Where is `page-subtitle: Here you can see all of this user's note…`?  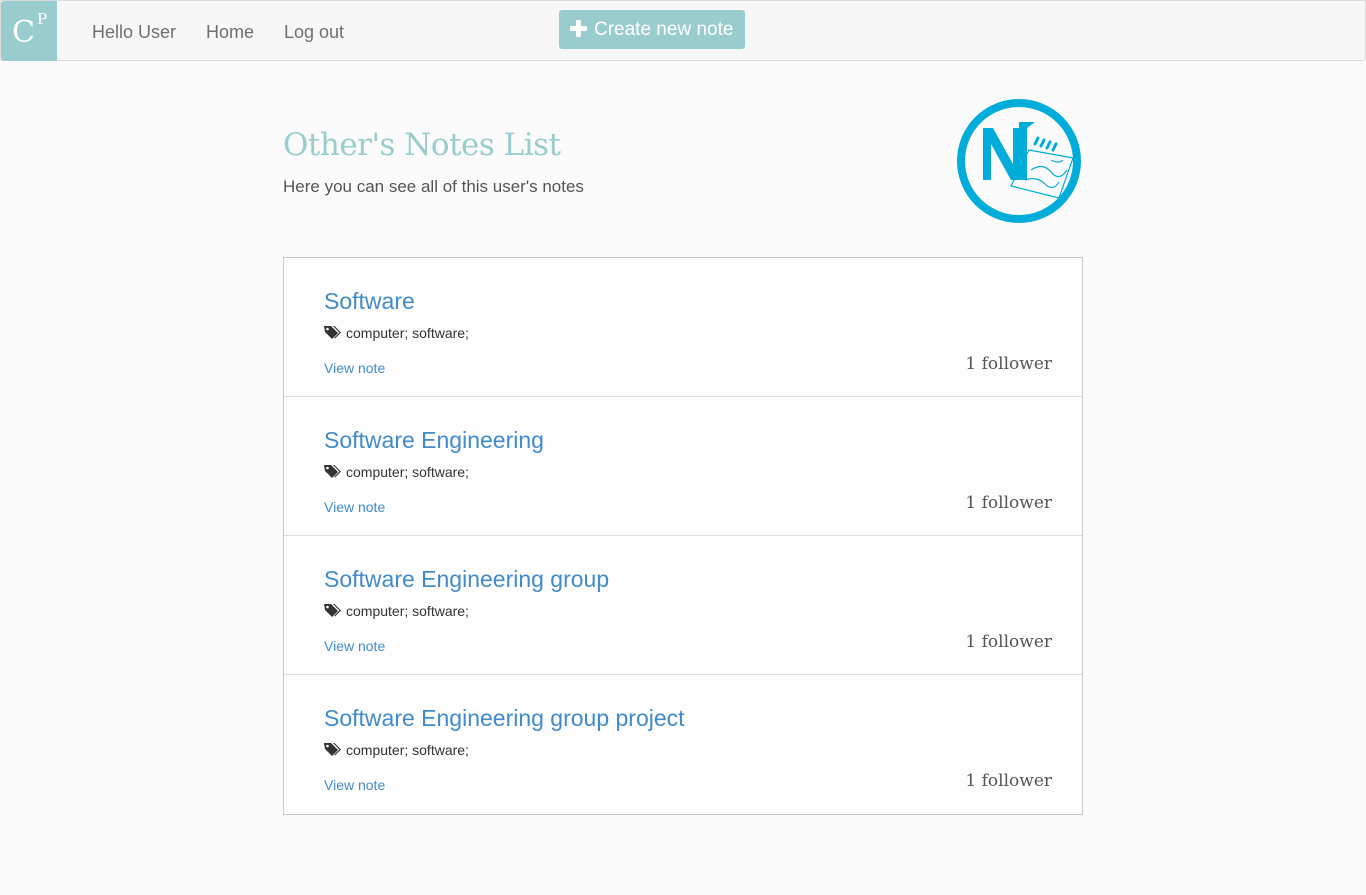
page-subtitle: Here you can see all of this user's note… is located at coordinates (433, 186).